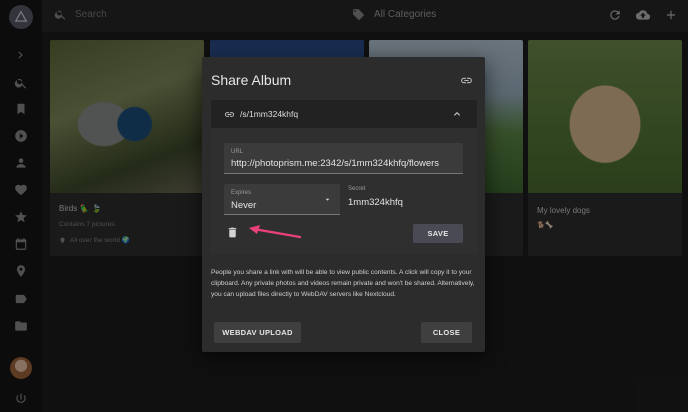 The width and height of the screenshot is (688, 412). What do you see at coordinates (405, 199) in the screenshot?
I see `secret-field: Secret 1mm324khfq` at bounding box center [405, 199].